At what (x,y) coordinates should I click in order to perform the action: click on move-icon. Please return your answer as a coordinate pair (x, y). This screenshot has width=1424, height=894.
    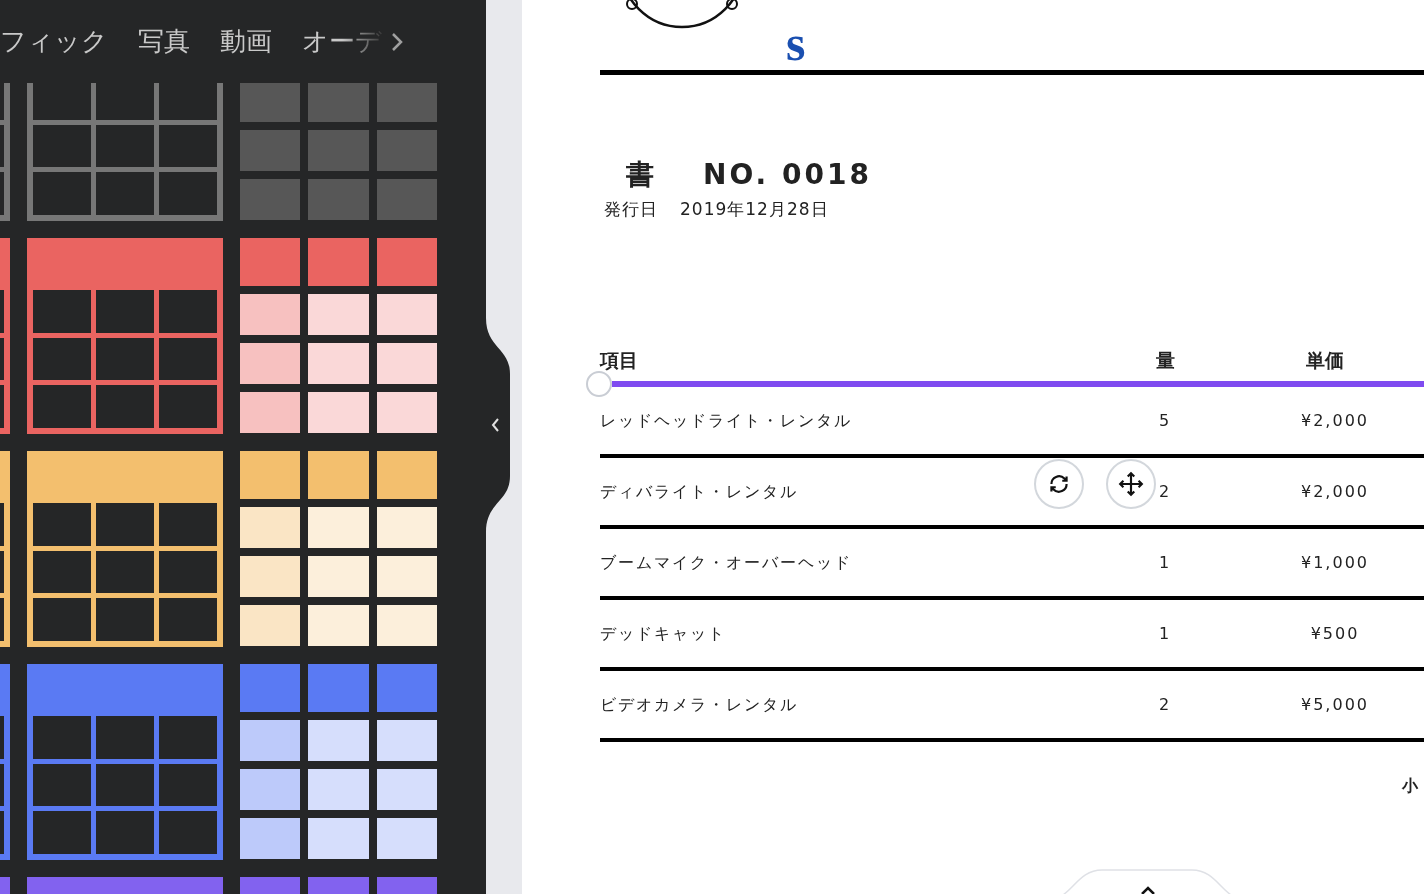
    Looking at the image, I should click on (1131, 484).